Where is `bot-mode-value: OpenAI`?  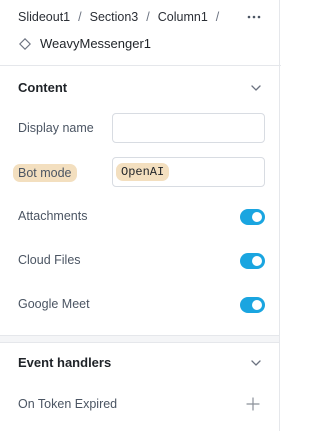
bot-mode-value: OpenAI is located at coordinates (143, 172).